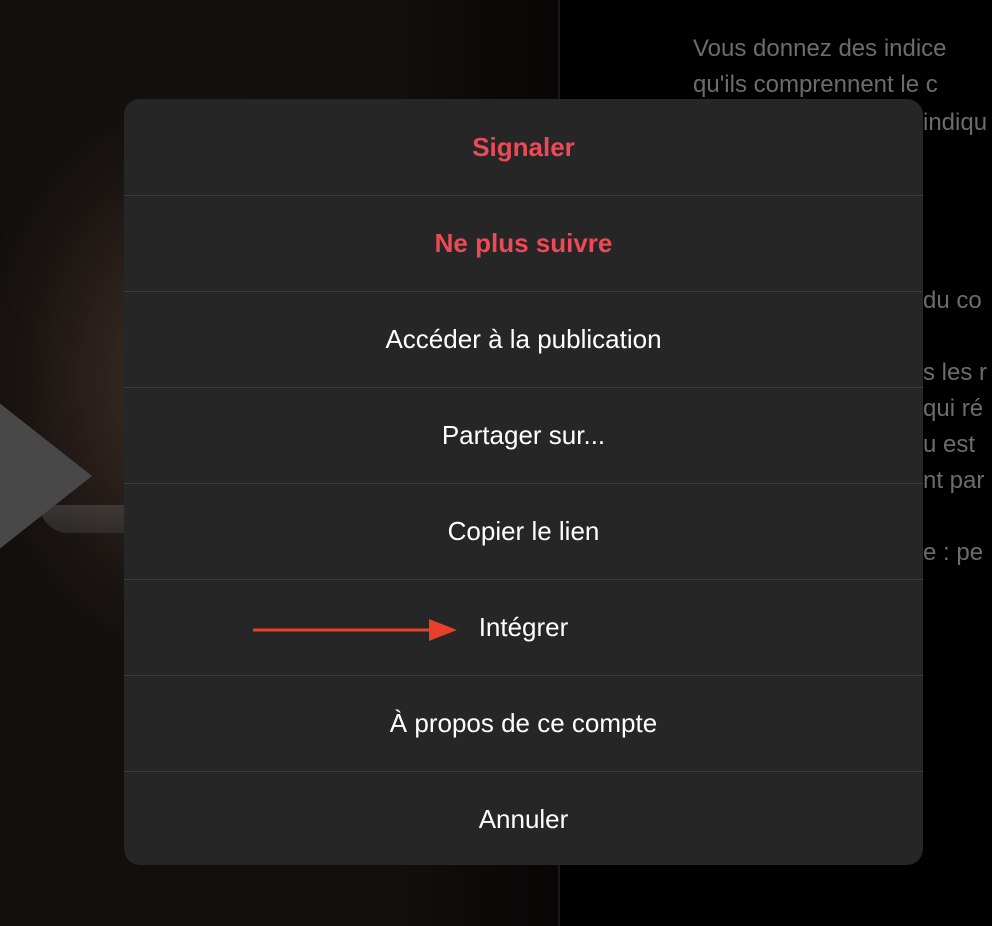 Image resolution: width=992 pixels, height=926 pixels. Describe the element at coordinates (953, 552) in the screenshot. I see `caption-line: e : pe` at that location.